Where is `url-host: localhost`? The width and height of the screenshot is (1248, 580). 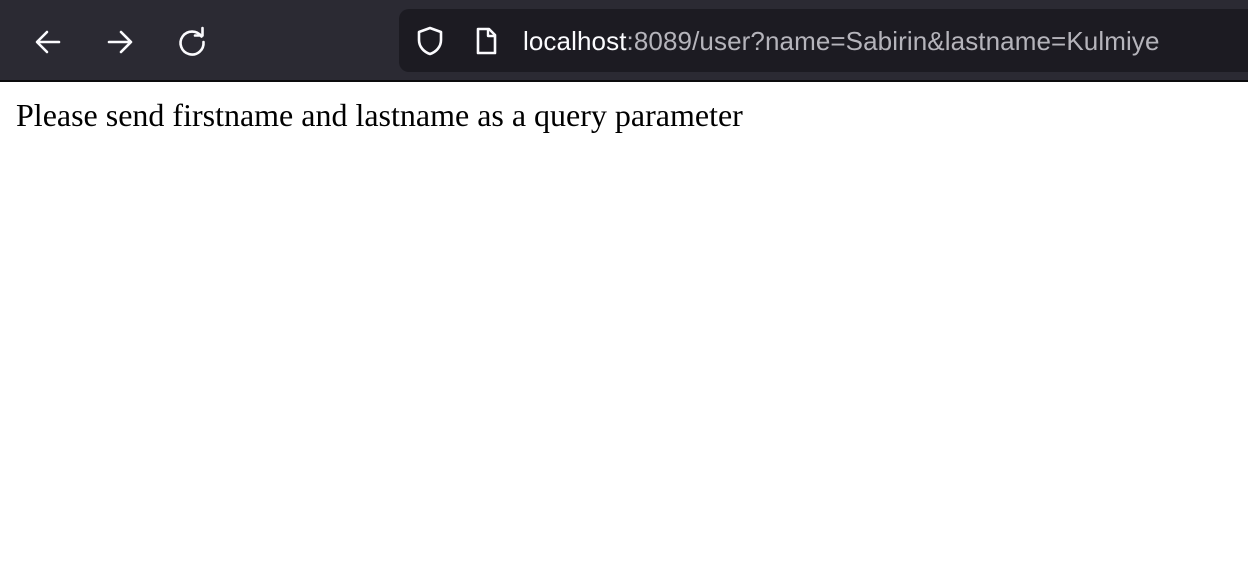
url-host: localhost is located at coordinates (575, 41).